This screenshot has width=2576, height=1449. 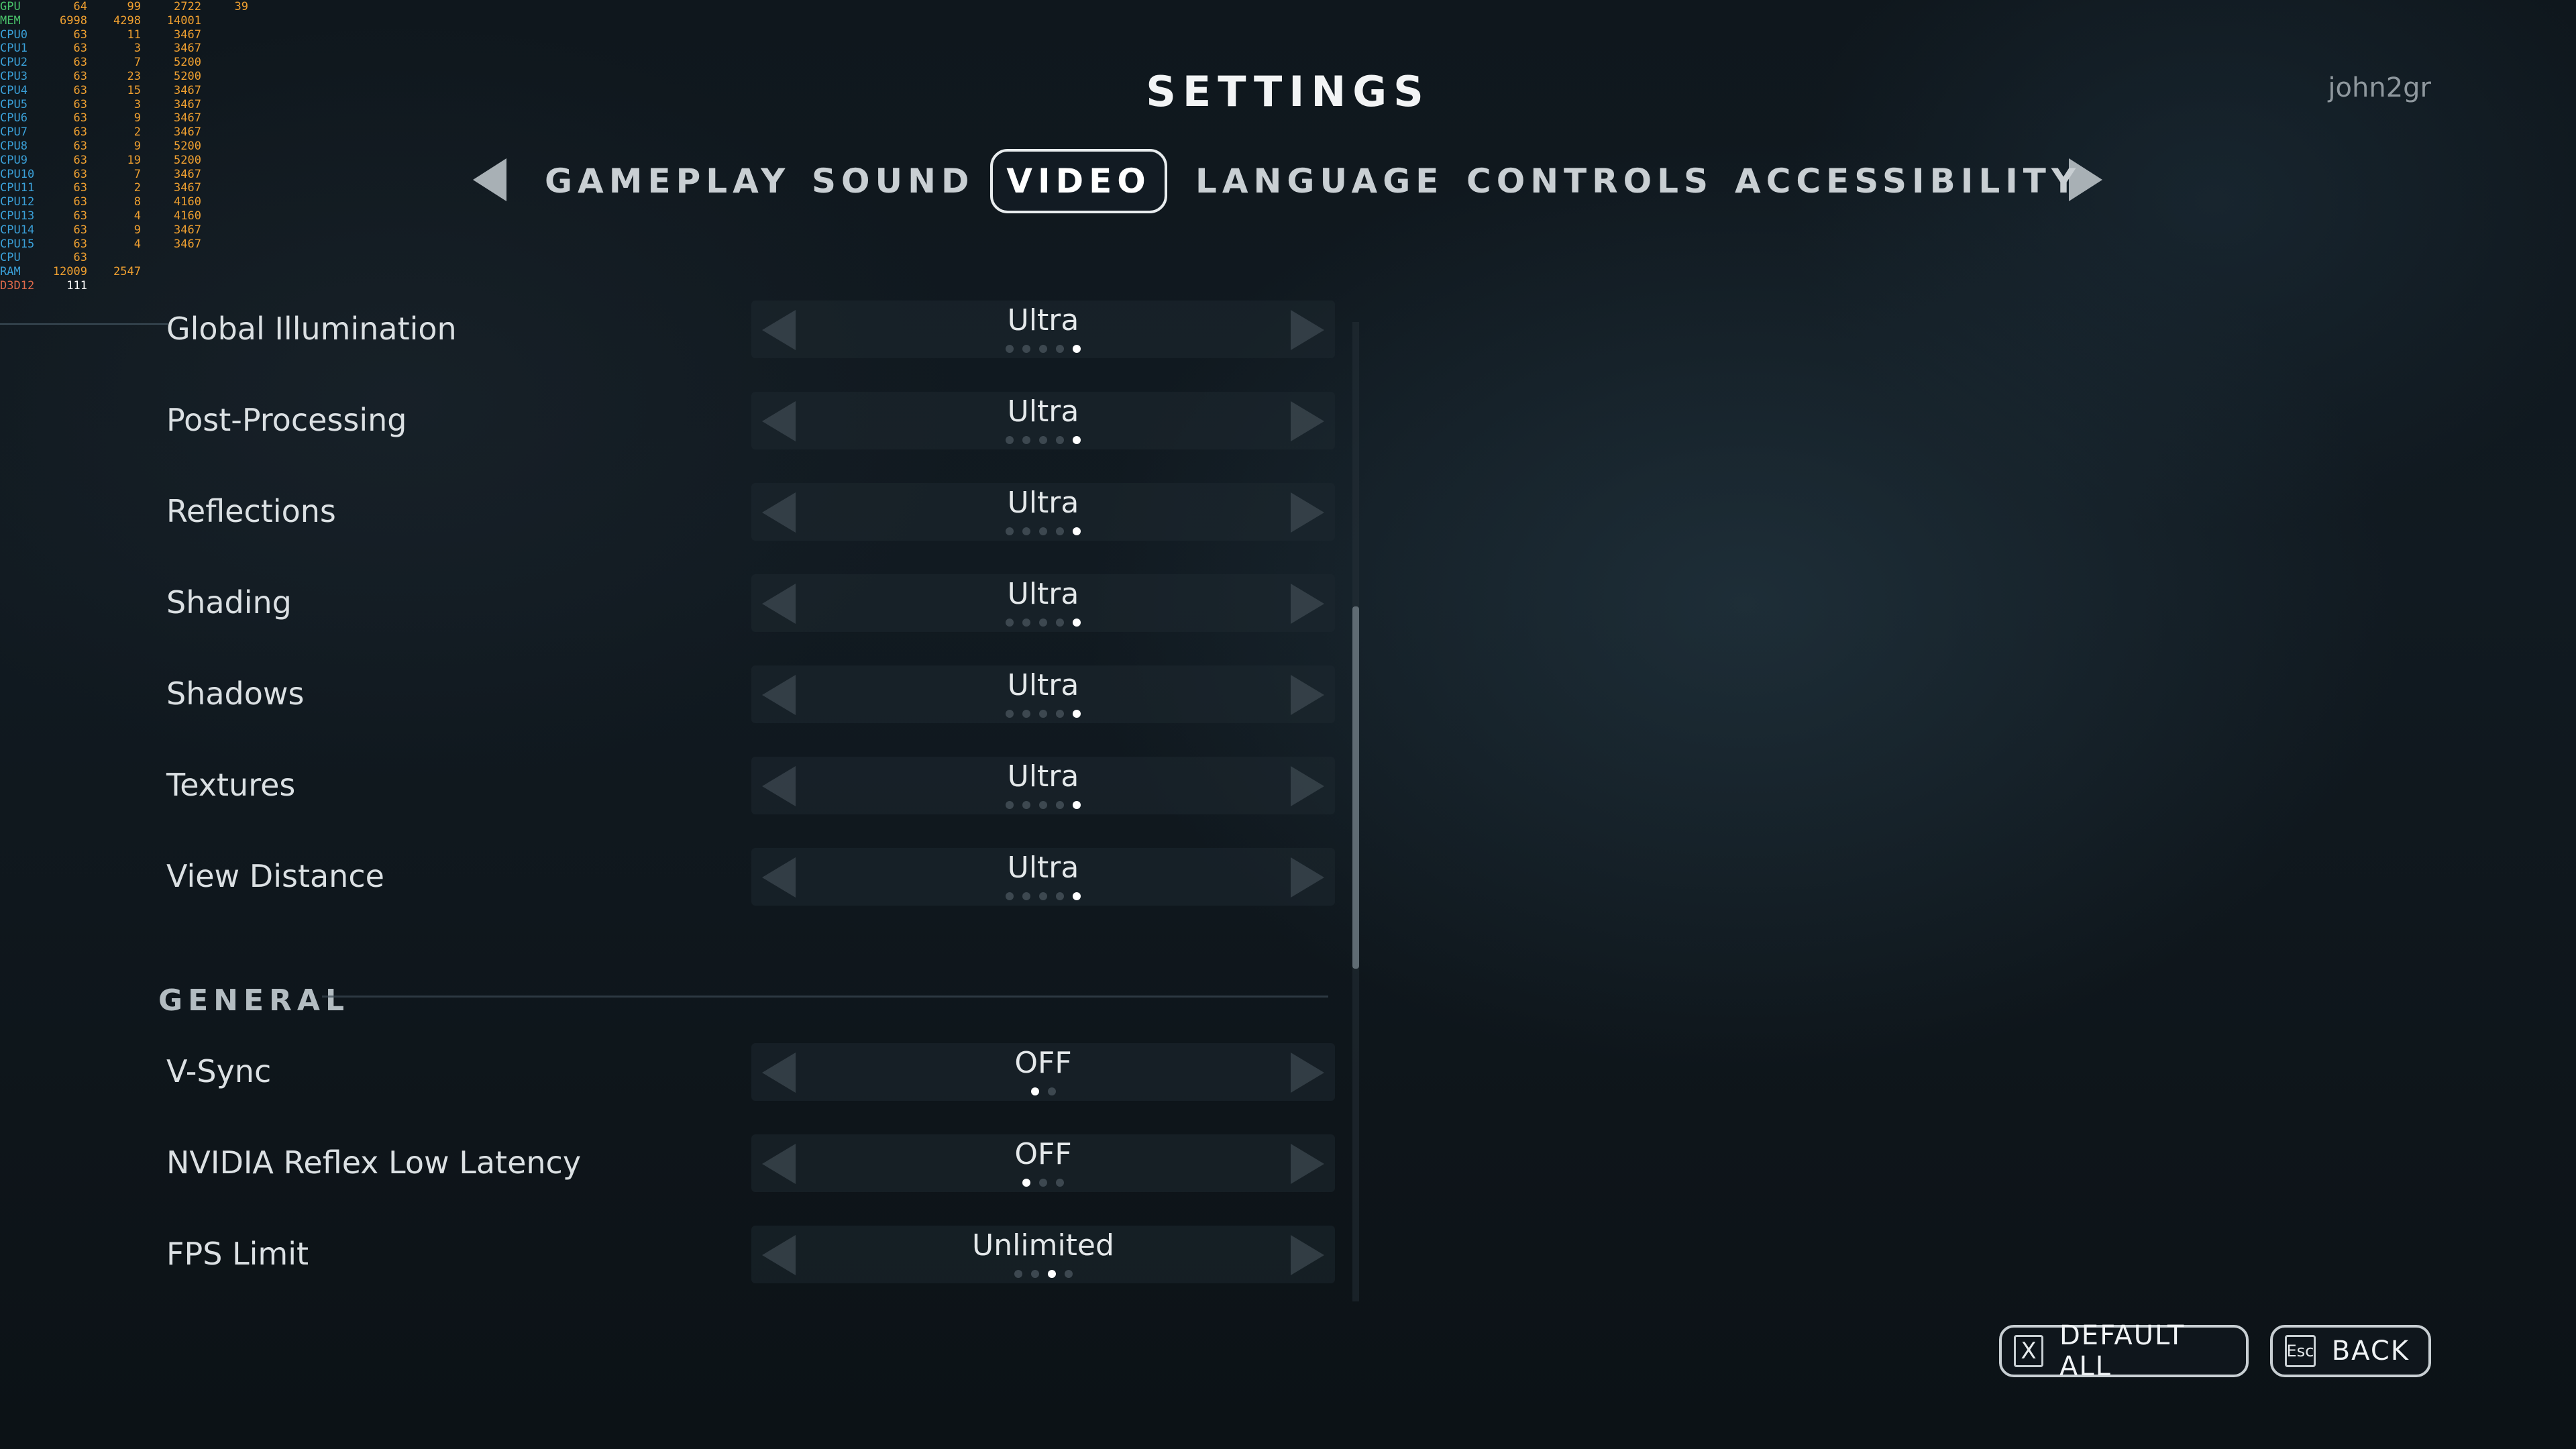 I want to click on scrollbar-thumb, so click(x=1355, y=787).